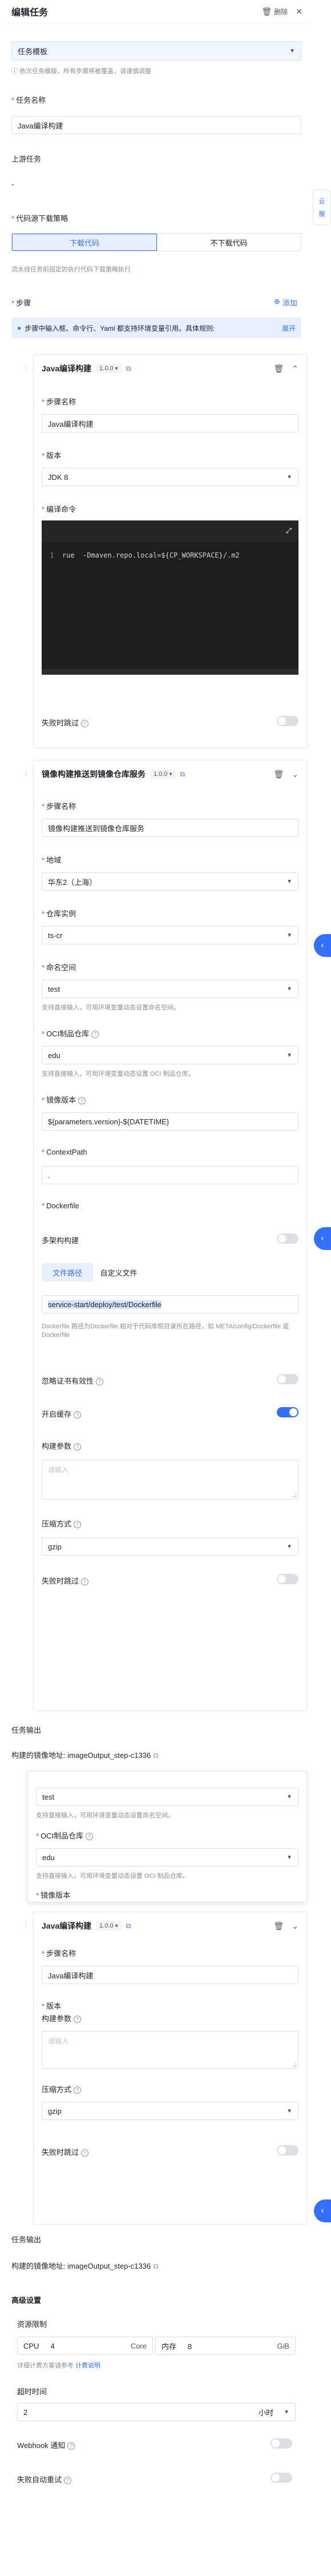  I want to click on image-tag-input: ${parameters.version}-${DATETIME}, so click(170, 1121).